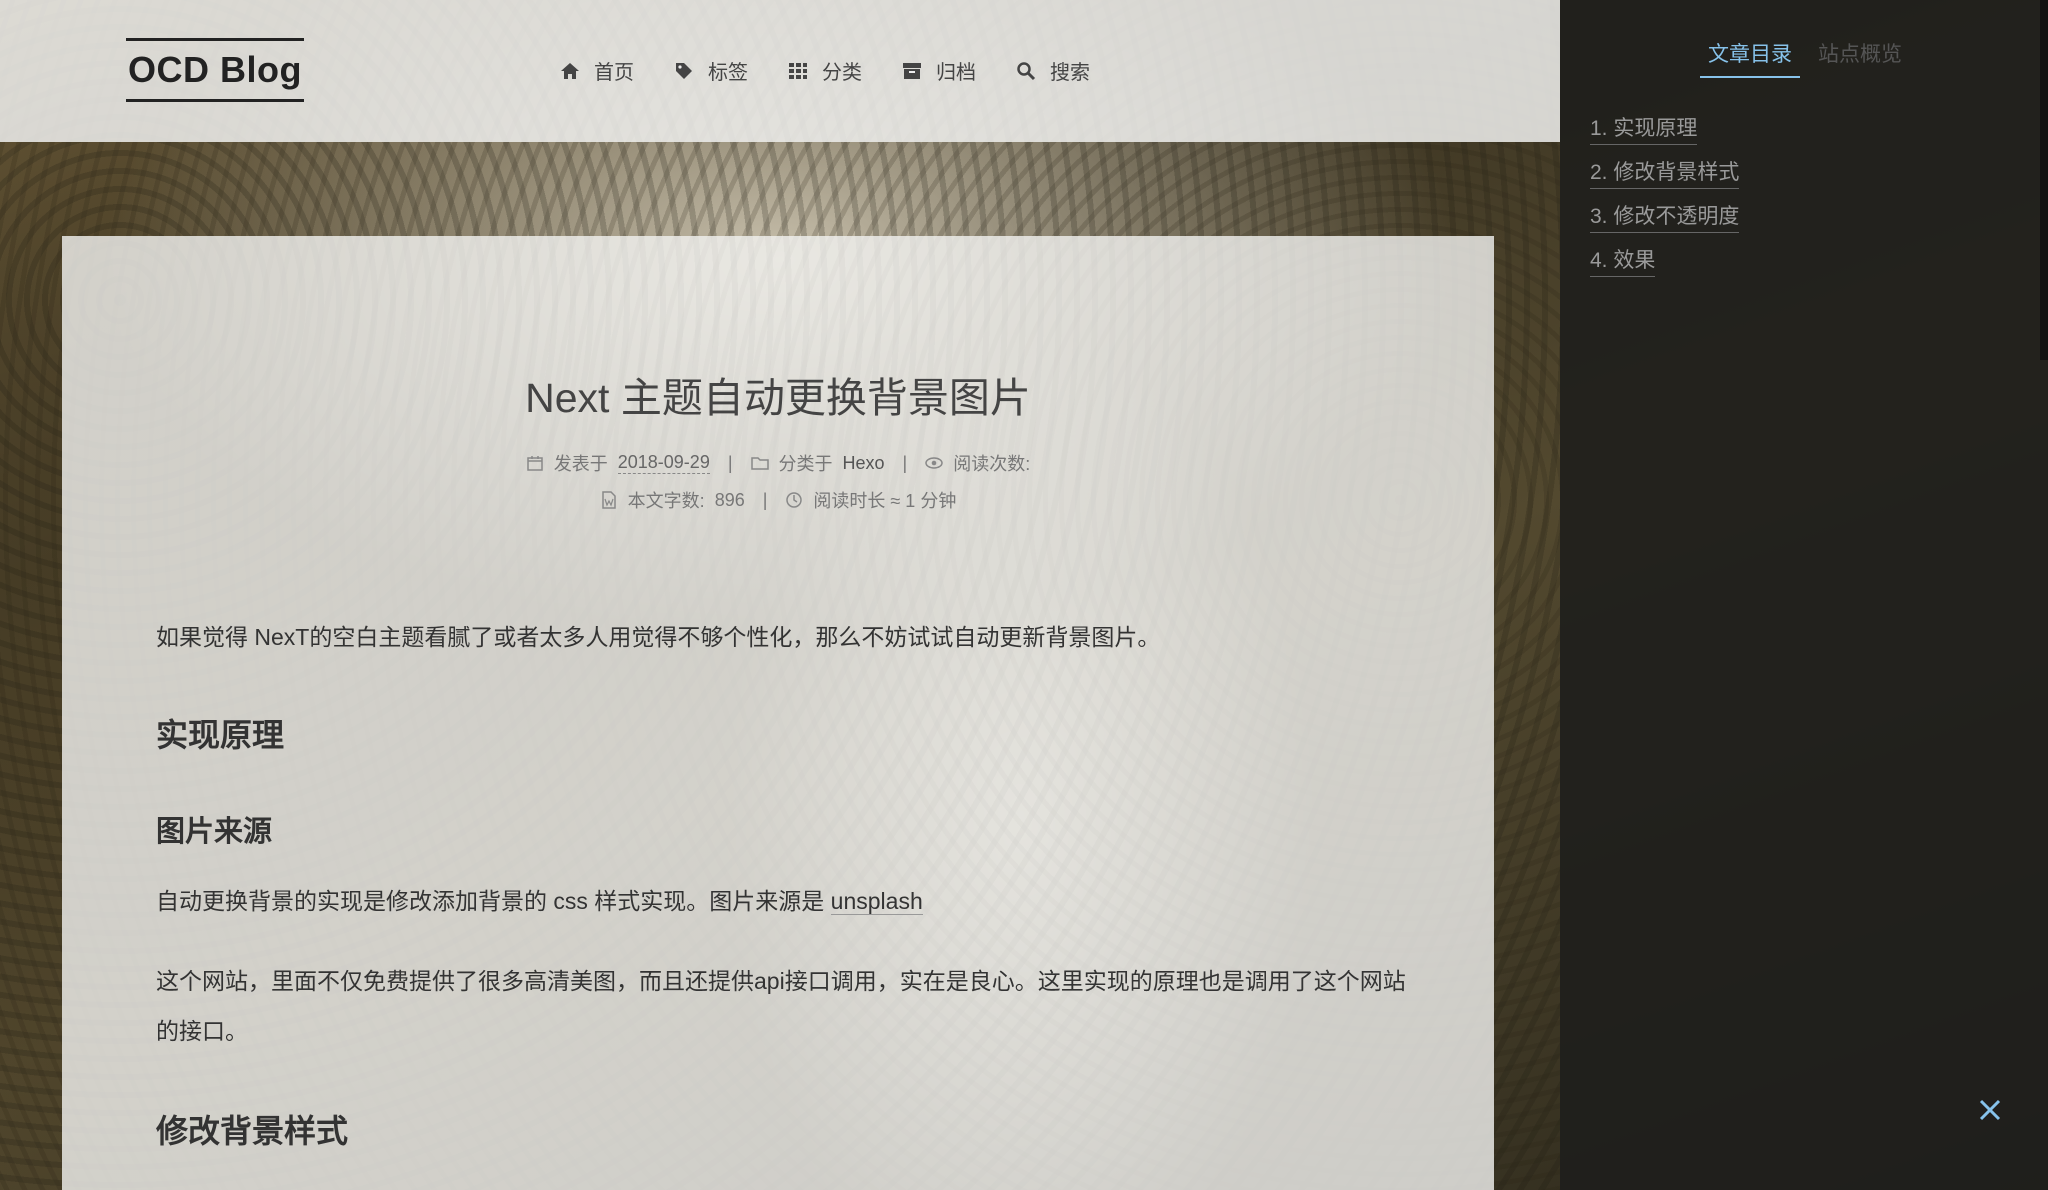  What do you see at coordinates (1805, 58) in the screenshot?
I see `sidebar-tabs: 文章目录 站点概览` at bounding box center [1805, 58].